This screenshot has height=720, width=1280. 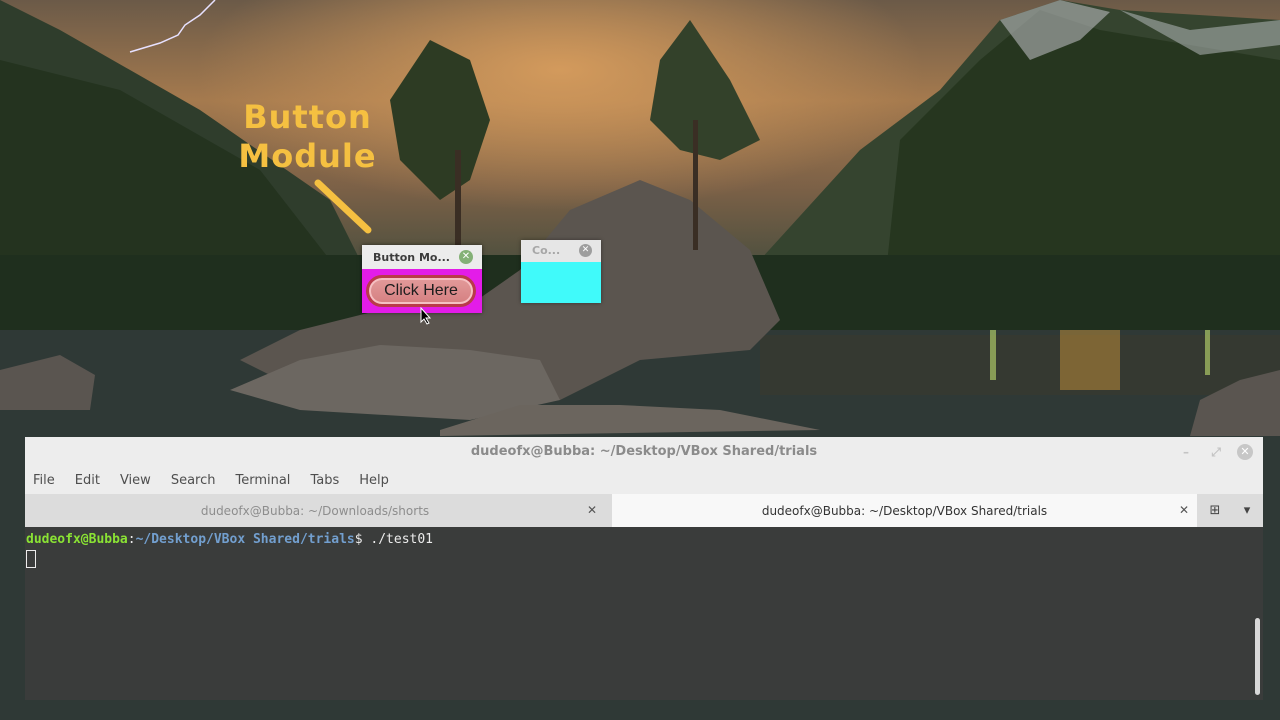 I want to click on chevron-down-icon: ▾, so click(x=1247, y=510).